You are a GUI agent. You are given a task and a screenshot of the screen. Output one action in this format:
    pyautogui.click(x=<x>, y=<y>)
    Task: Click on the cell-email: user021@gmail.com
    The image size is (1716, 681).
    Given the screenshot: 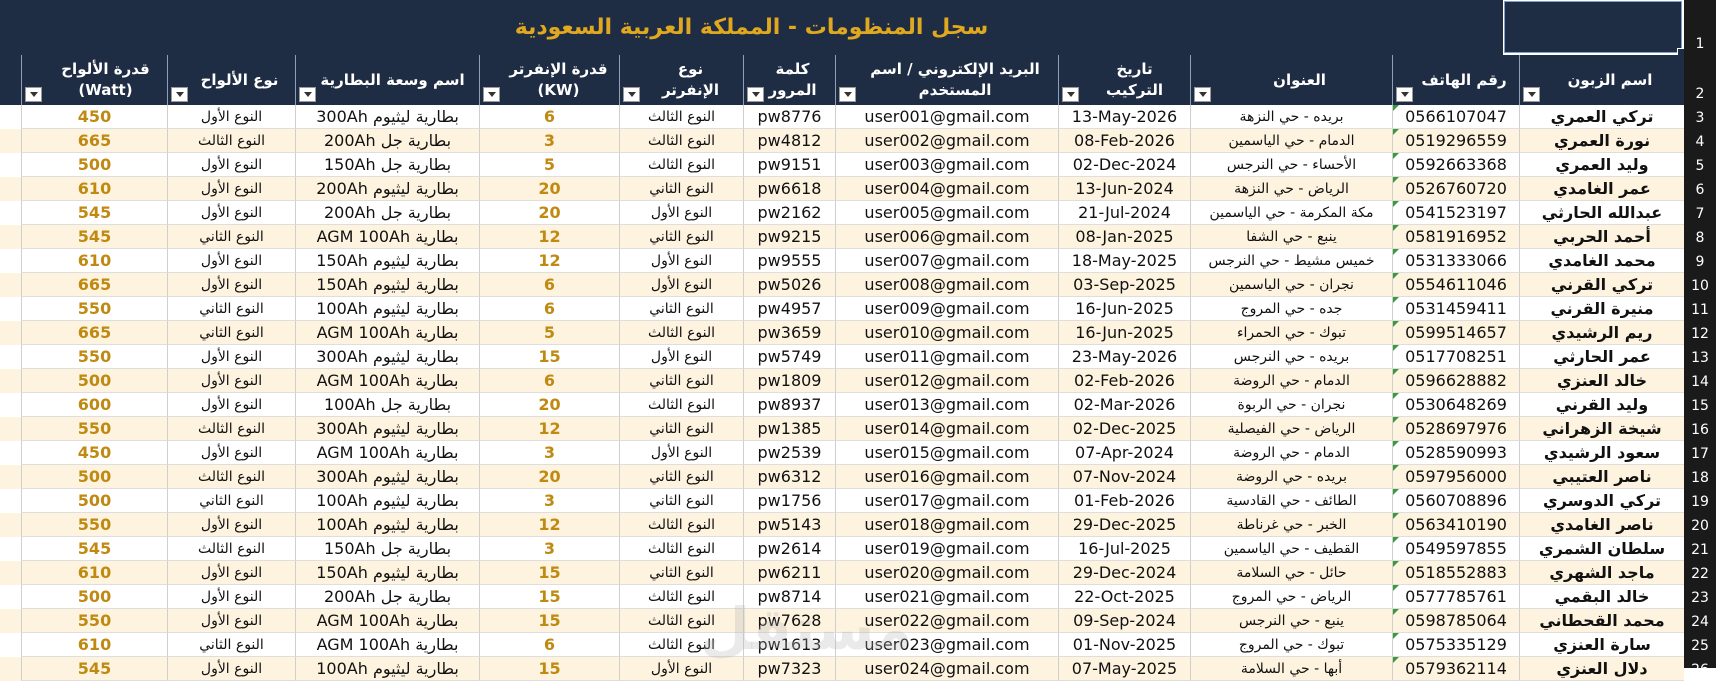 What is the action you would take?
    pyautogui.click(x=946, y=597)
    